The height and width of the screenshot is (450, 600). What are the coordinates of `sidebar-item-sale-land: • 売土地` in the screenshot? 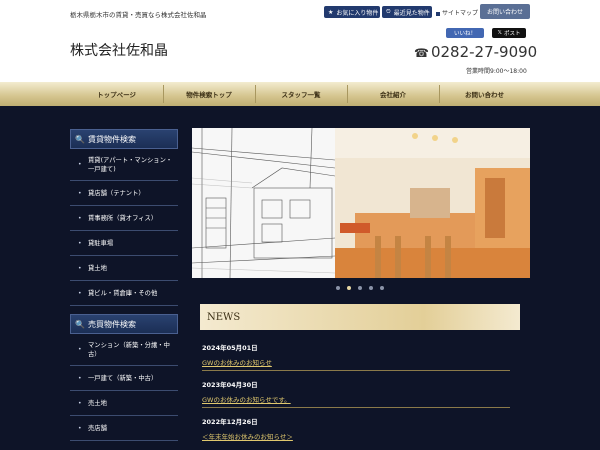 It's located at (124, 403).